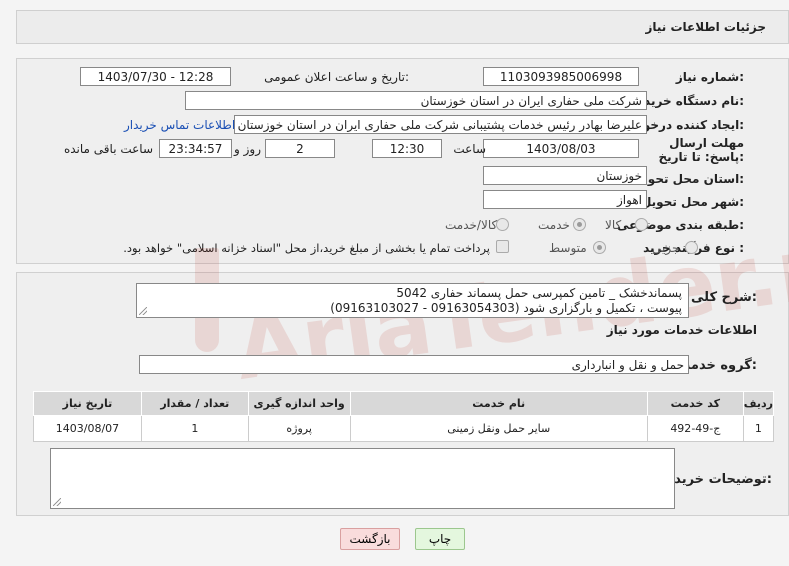 The width and height of the screenshot is (789, 566). Describe the element at coordinates (143, 311) in the screenshot. I see `summary-resize-grip` at that location.